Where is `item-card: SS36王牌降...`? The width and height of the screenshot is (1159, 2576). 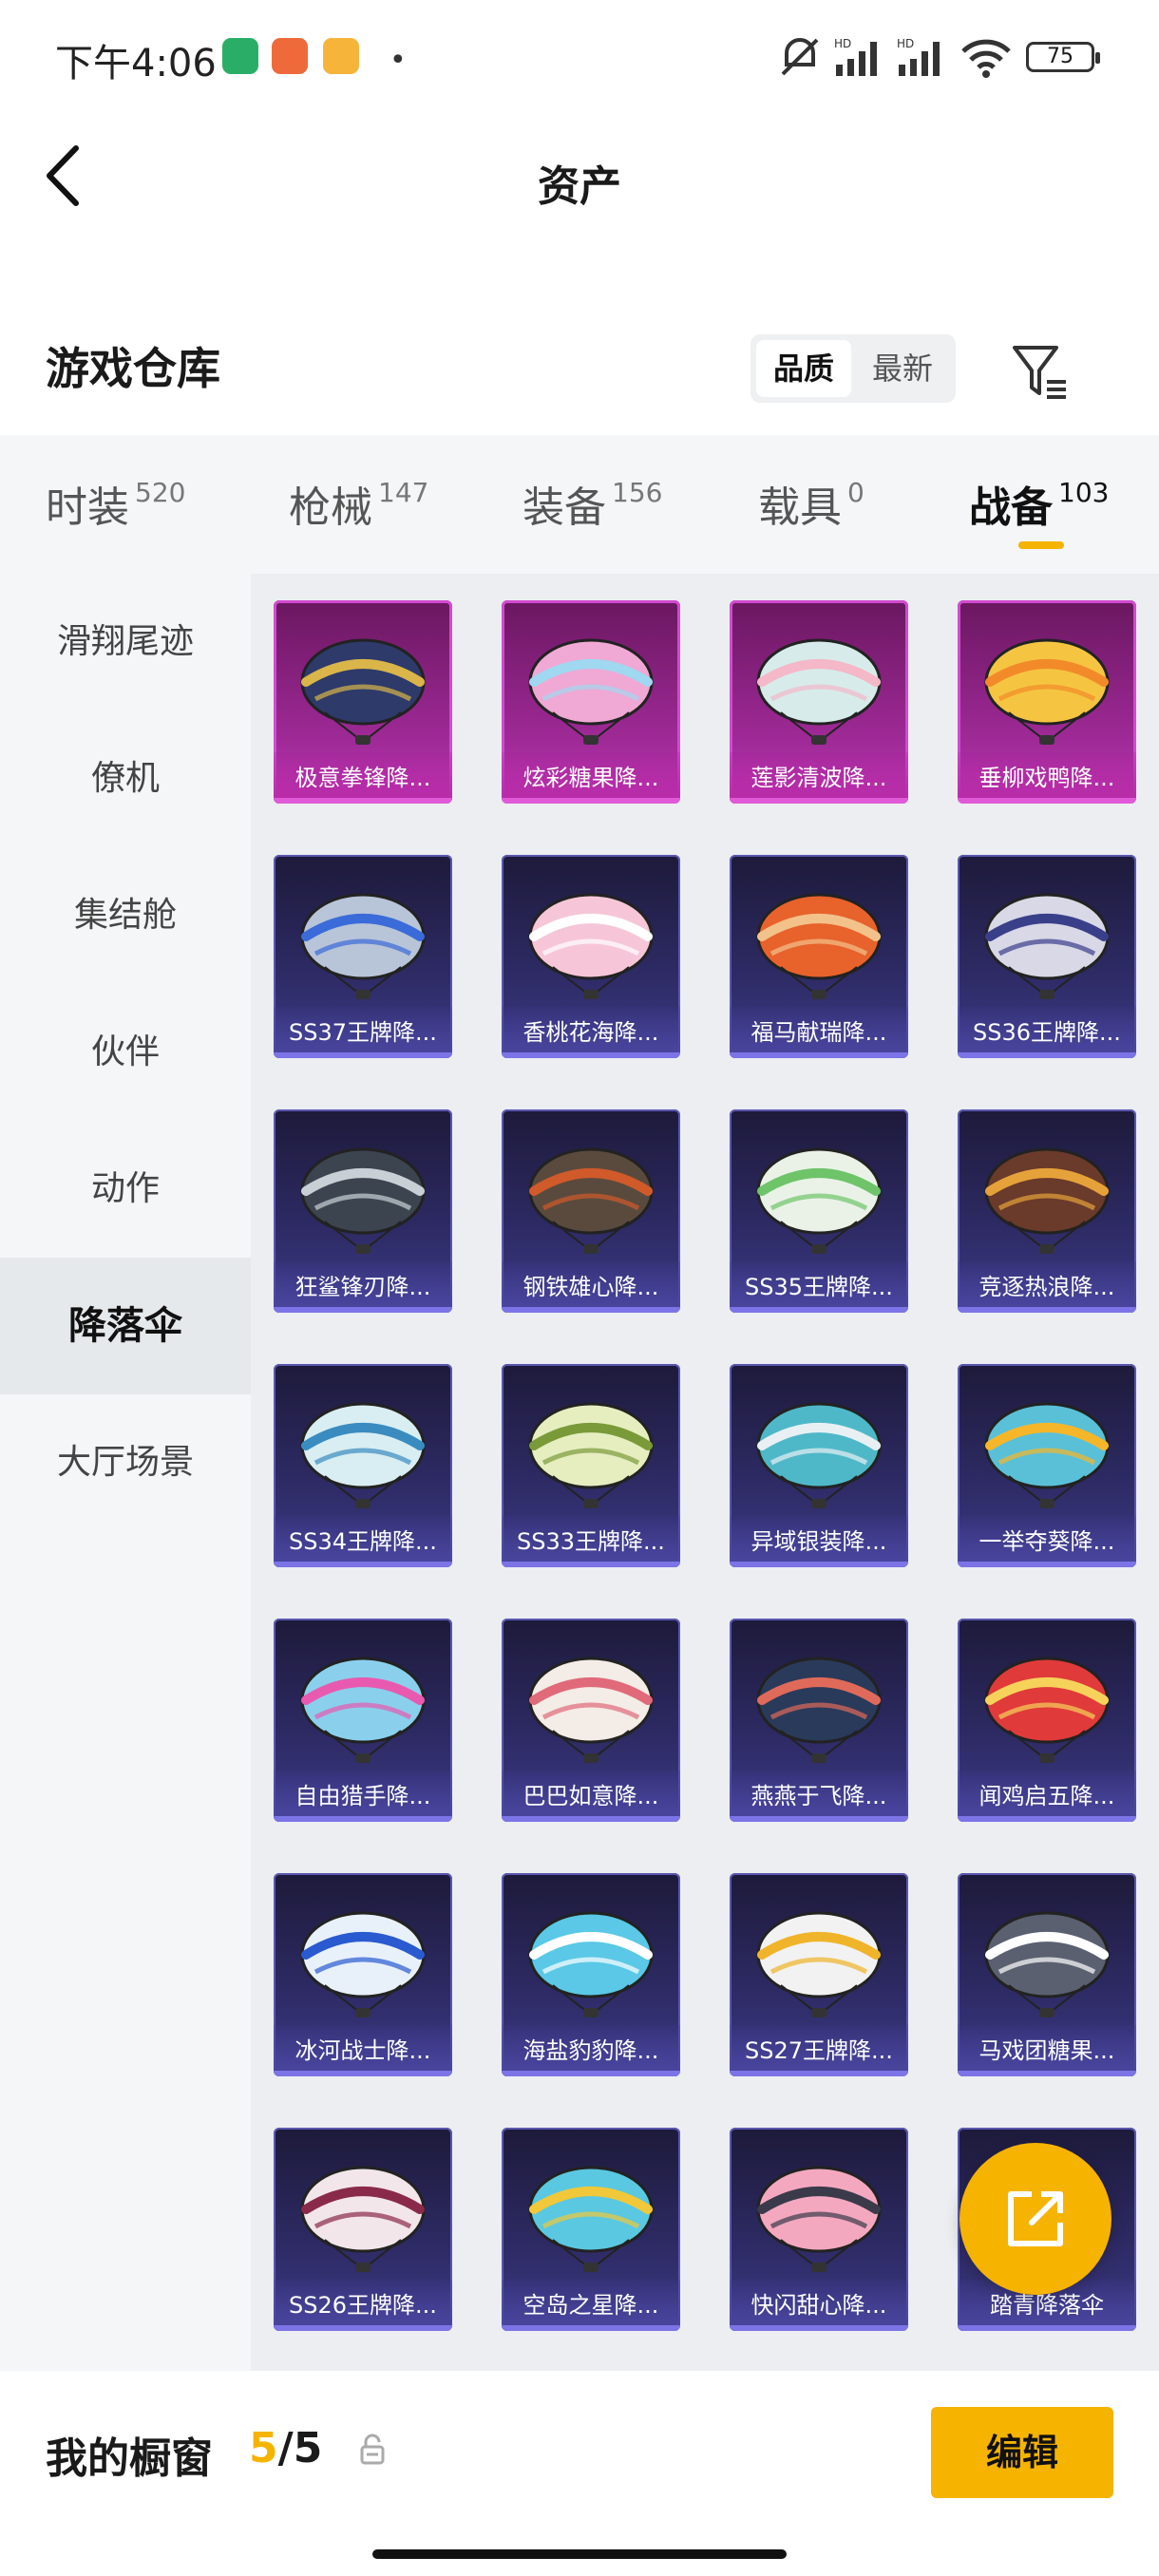 item-card: SS36王牌降... is located at coordinates (1047, 956).